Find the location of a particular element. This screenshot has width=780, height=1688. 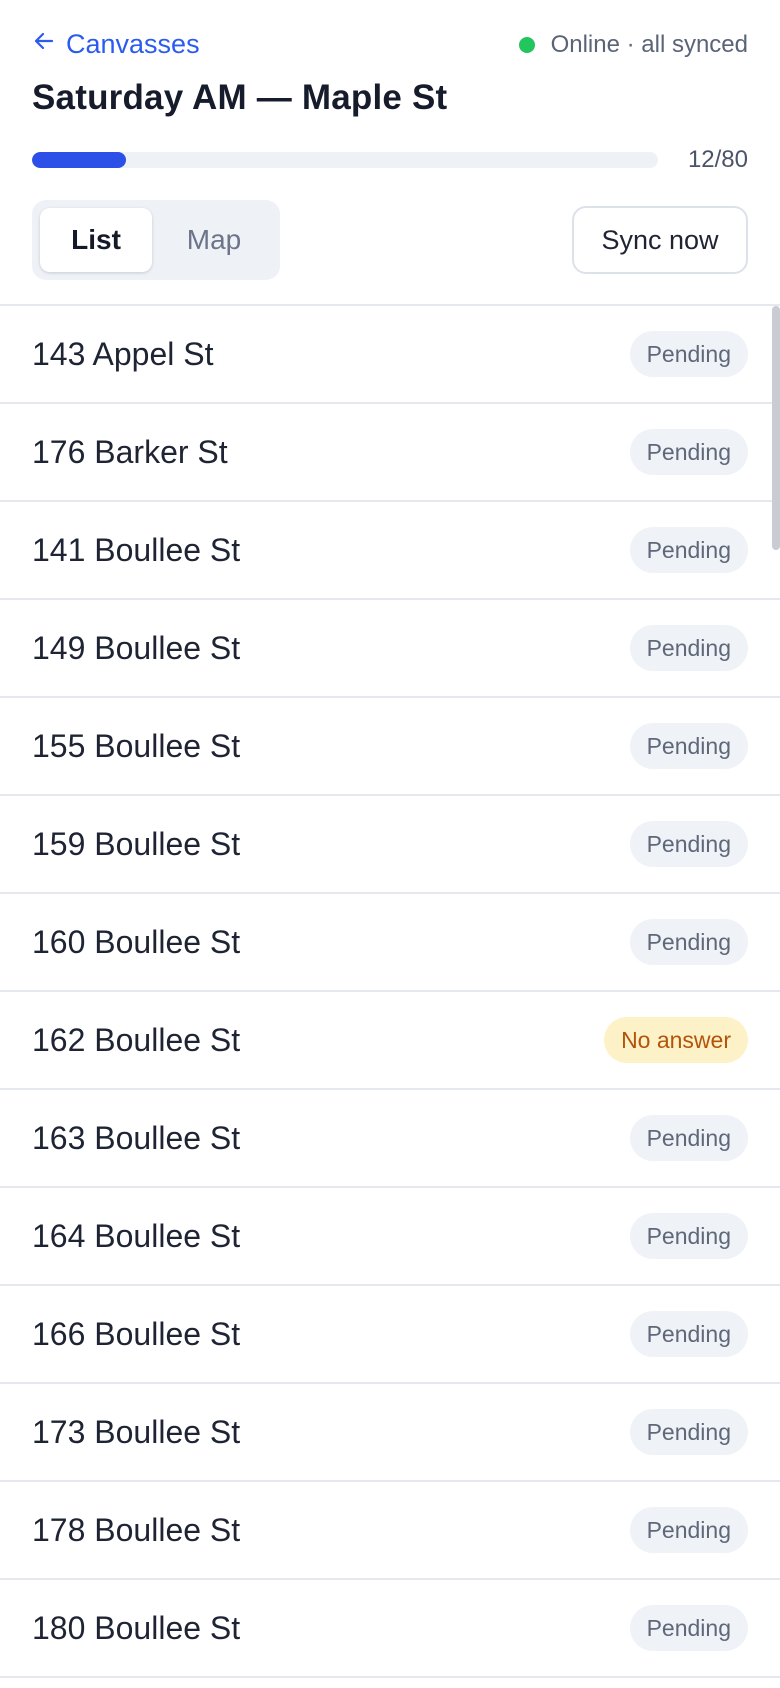

list-item: 176 Barker St Pending is located at coordinates (390, 453).